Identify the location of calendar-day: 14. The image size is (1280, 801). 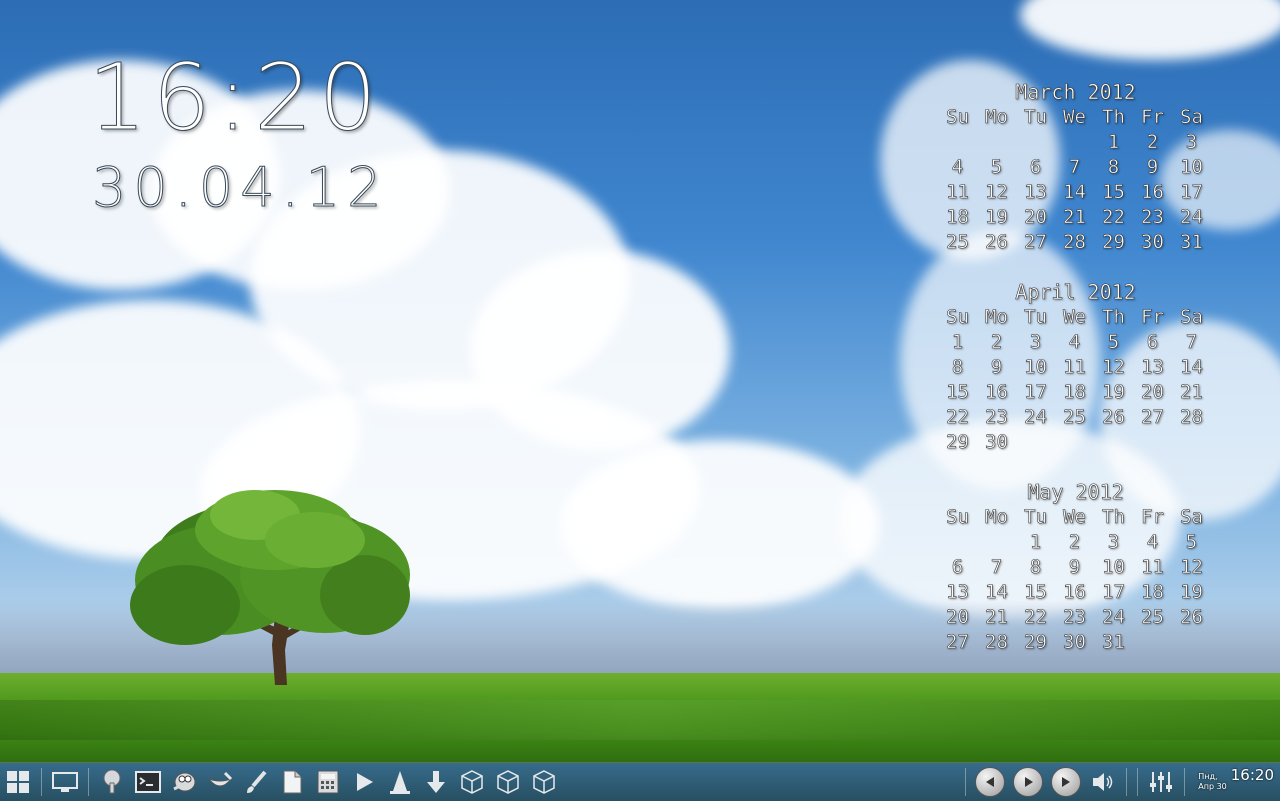
(996, 592).